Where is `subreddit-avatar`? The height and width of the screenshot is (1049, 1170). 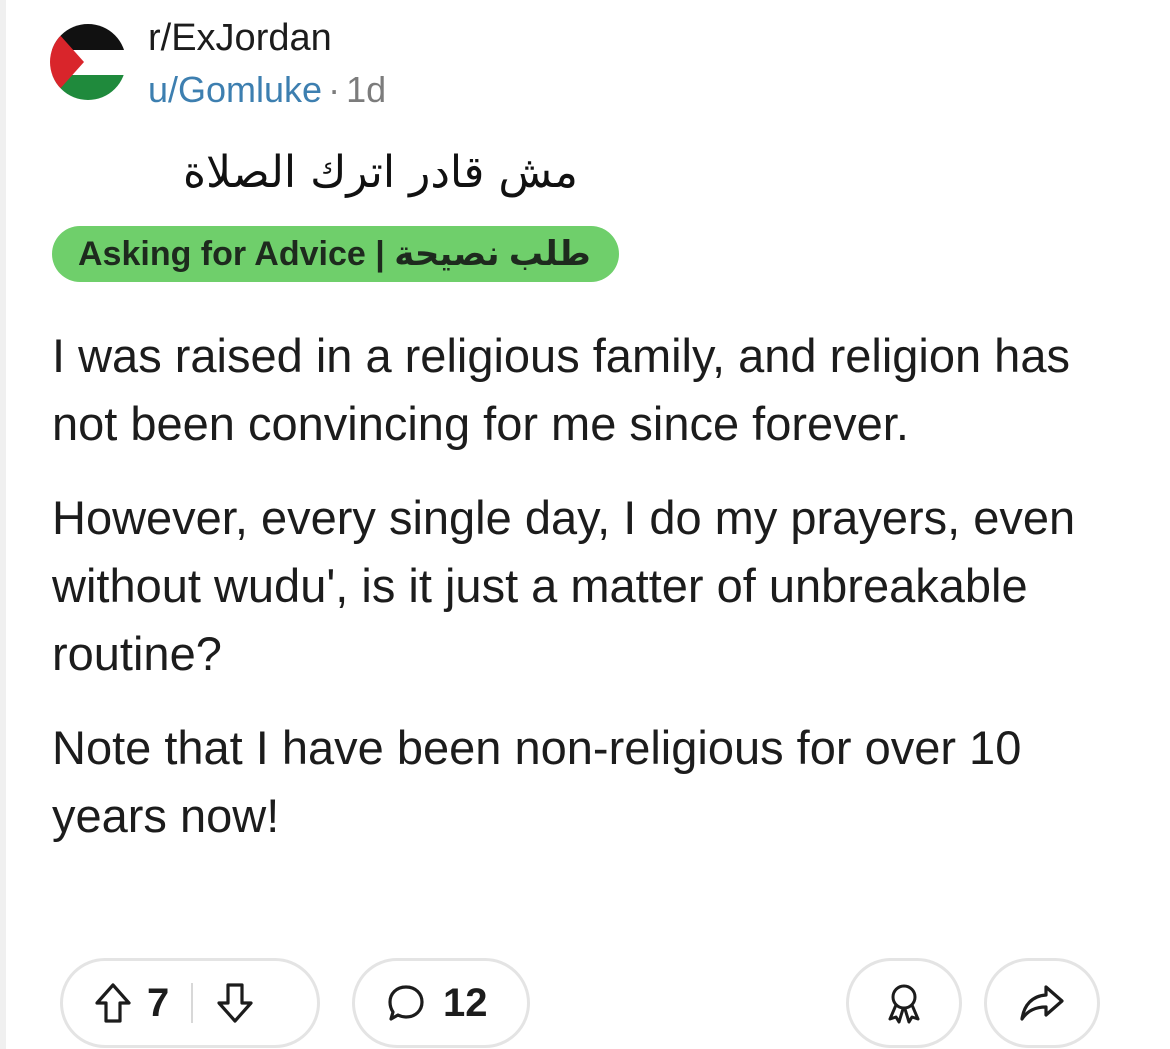 subreddit-avatar is located at coordinates (88, 62).